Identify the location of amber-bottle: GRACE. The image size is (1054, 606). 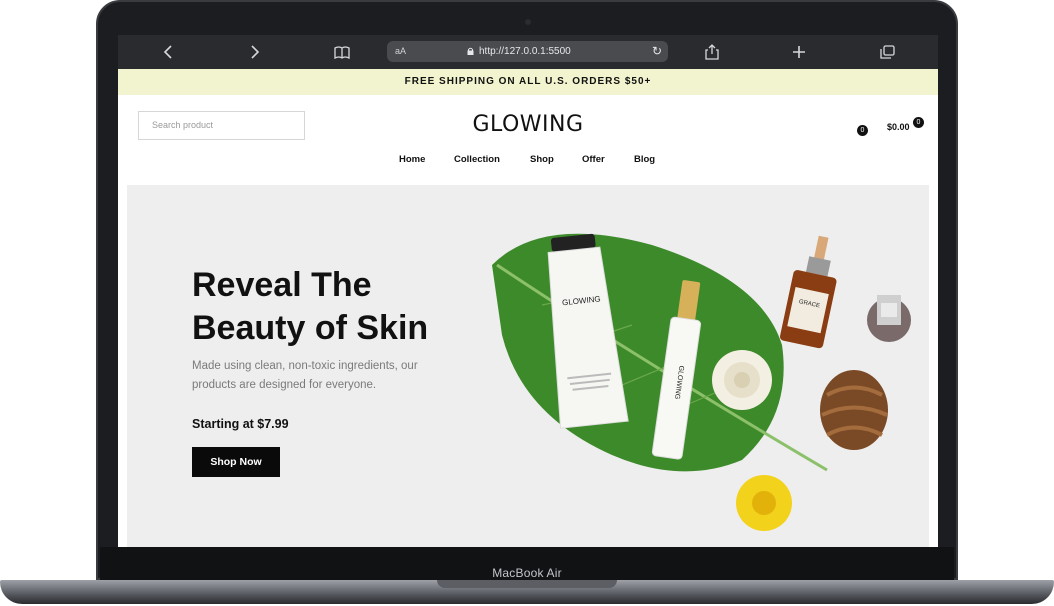
(808, 292).